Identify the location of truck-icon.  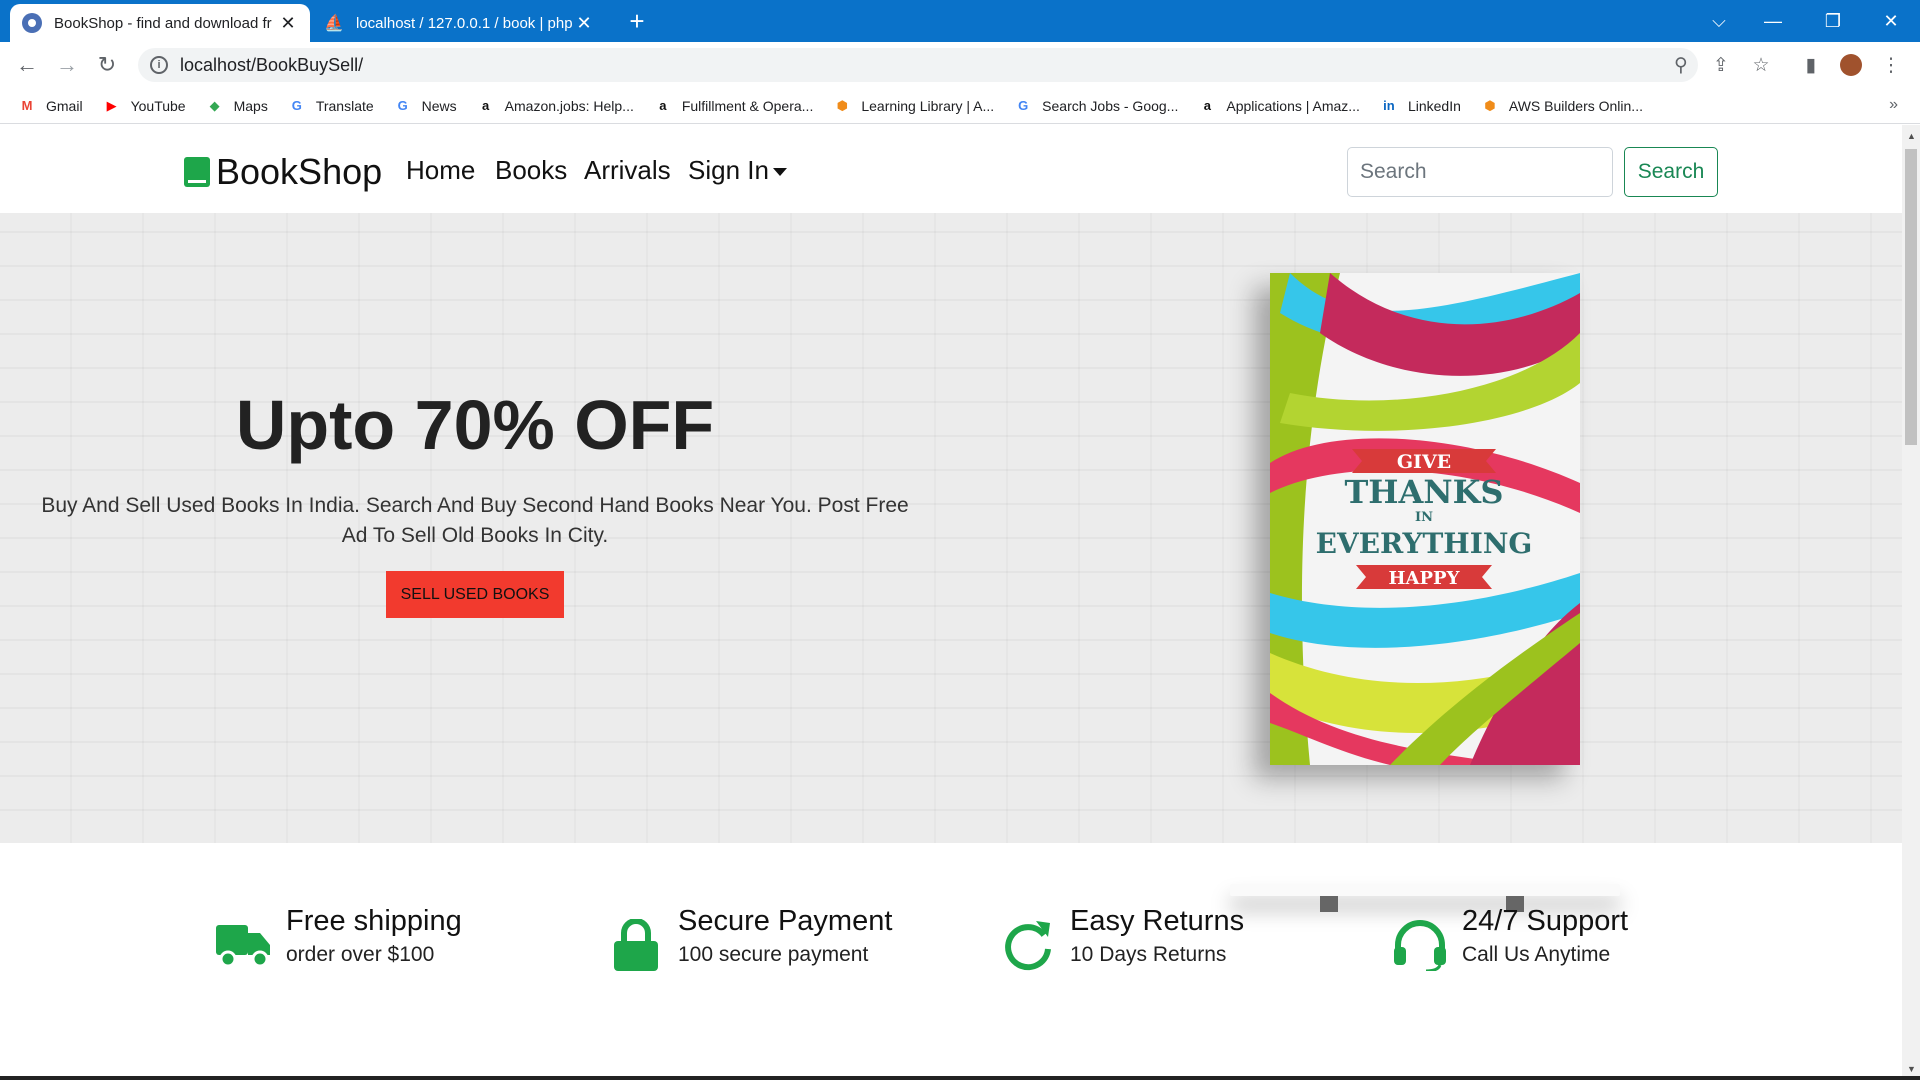
(243, 946).